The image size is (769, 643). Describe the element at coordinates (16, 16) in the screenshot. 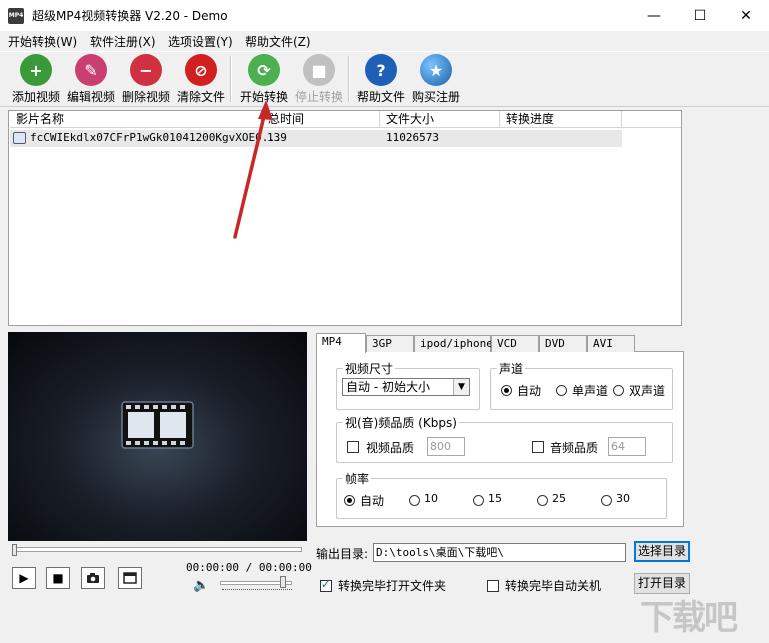

I see `app-icon: MP4` at that location.